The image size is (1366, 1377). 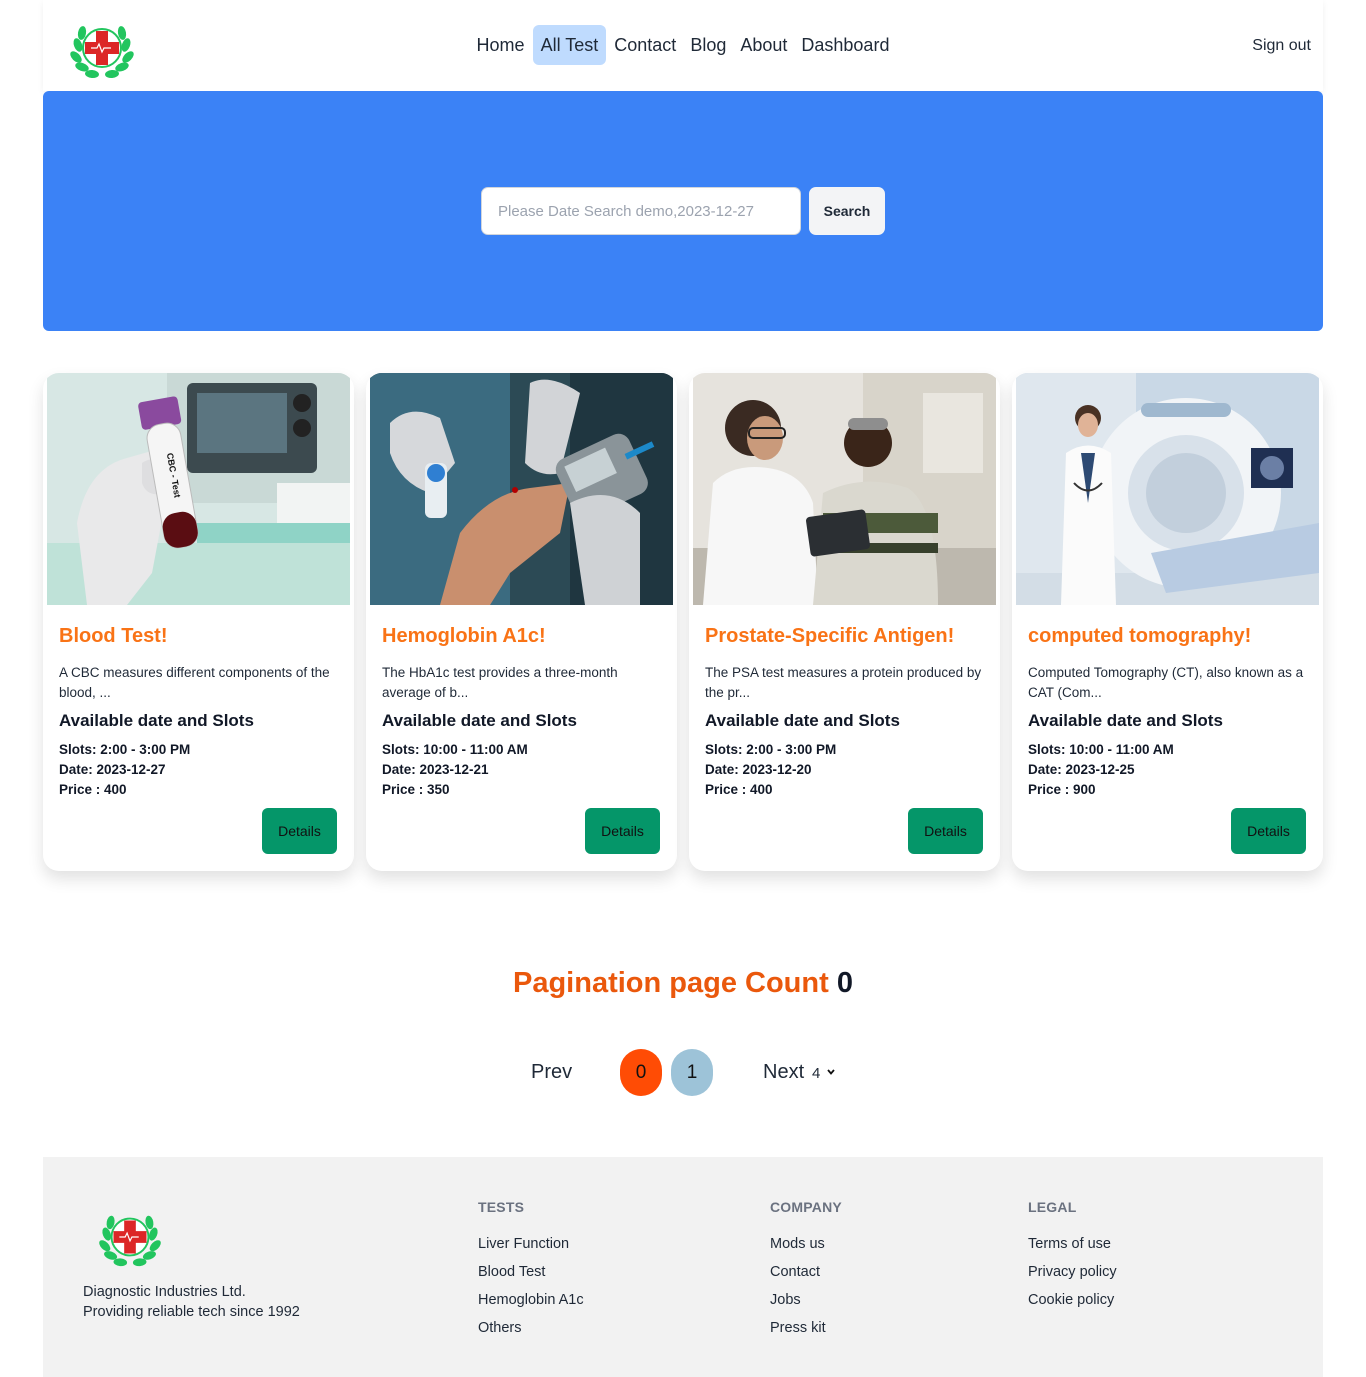 I want to click on footer-heading: LEGAL, so click(x=1052, y=1207).